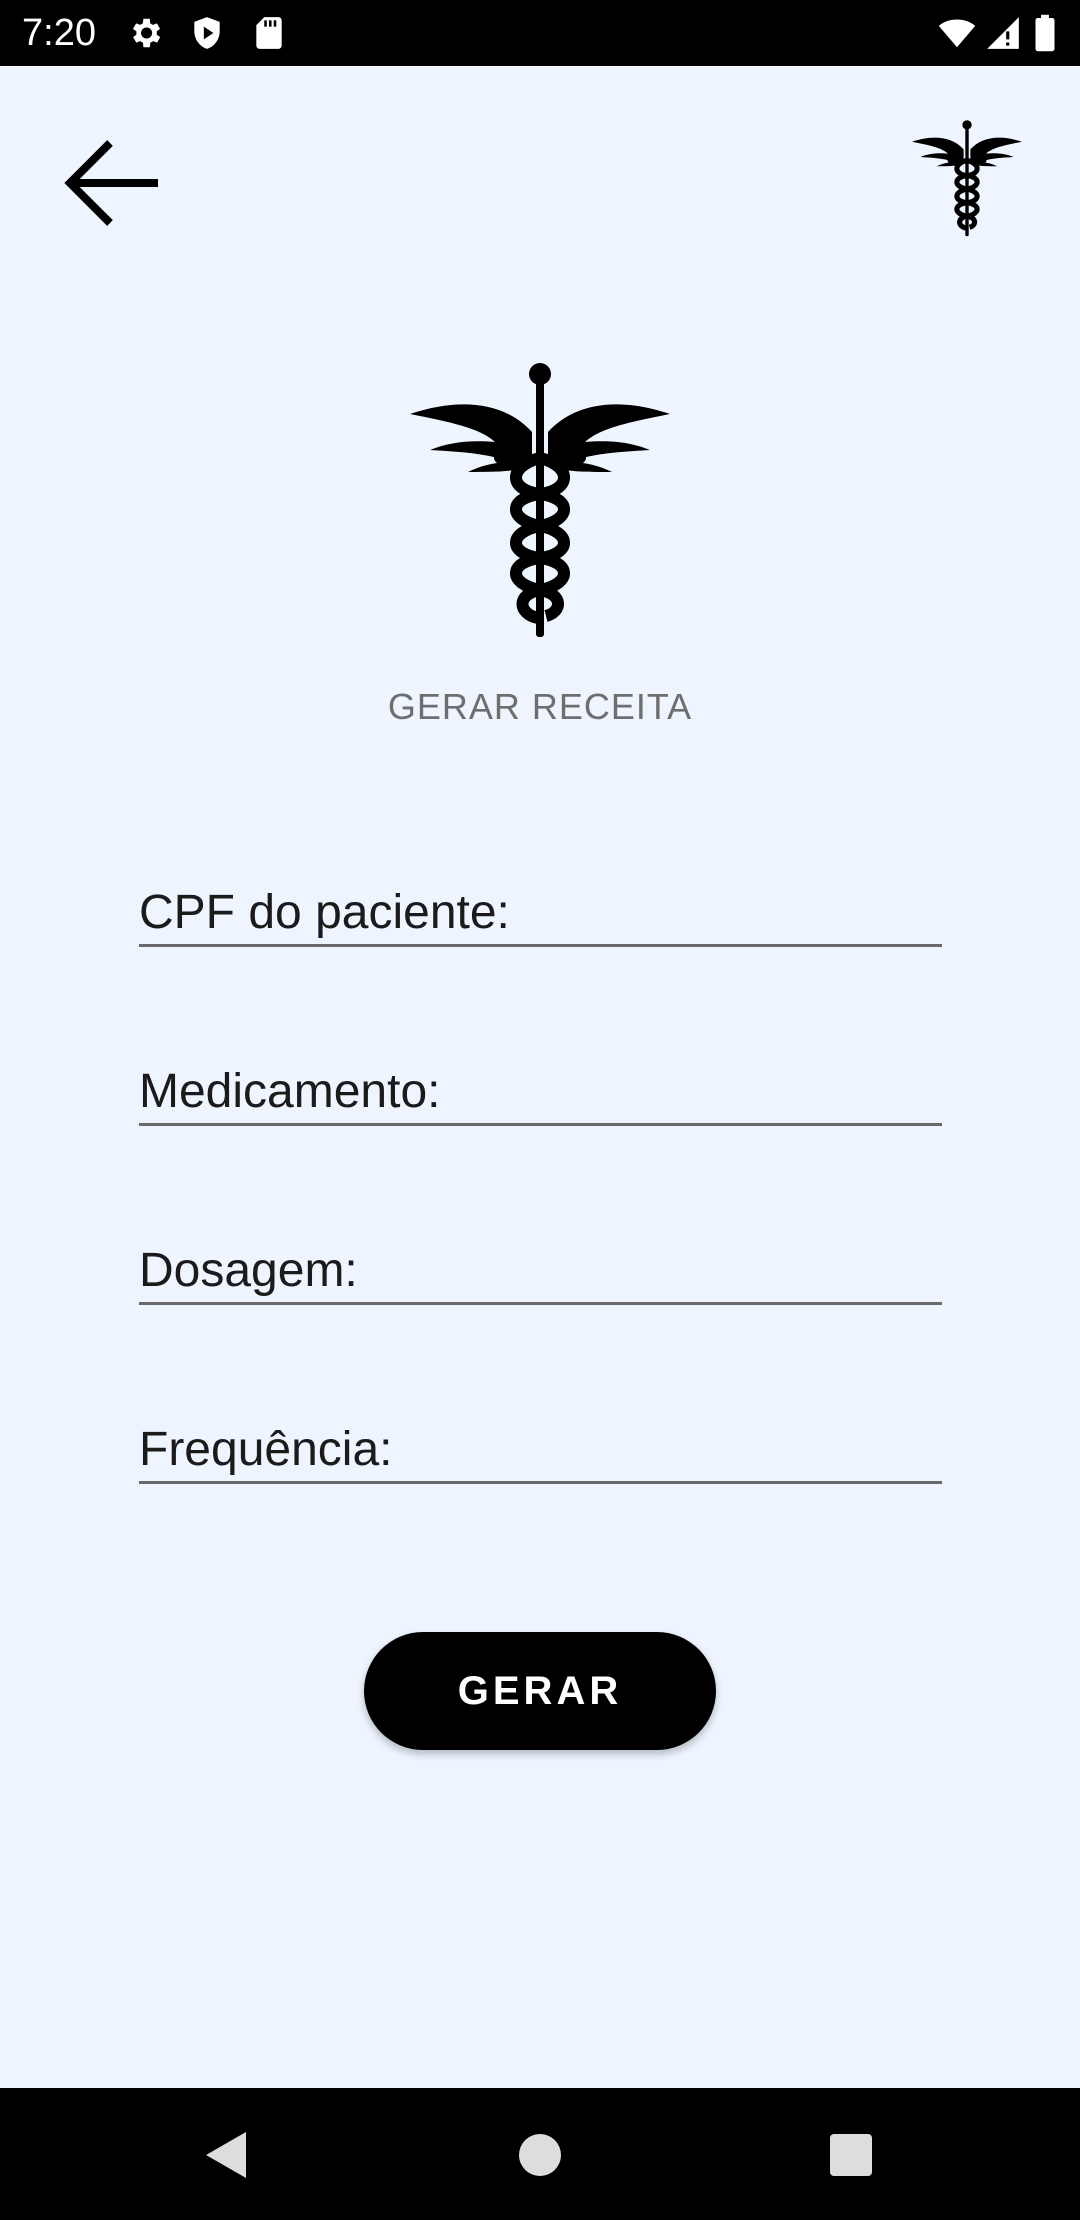  I want to click on status-time: 7:20, so click(59, 33).